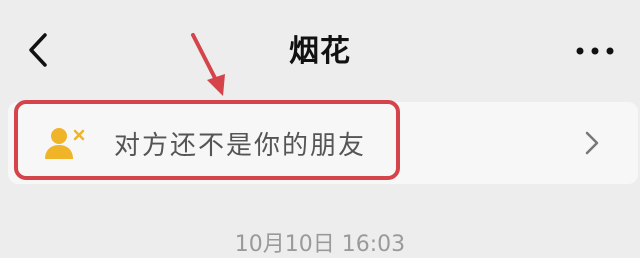 Image resolution: width=640 pixels, height=258 pixels. What do you see at coordinates (208, 64) in the screenshot?
I see `annotation-arrow-icon` at bounding box center [208, 64].